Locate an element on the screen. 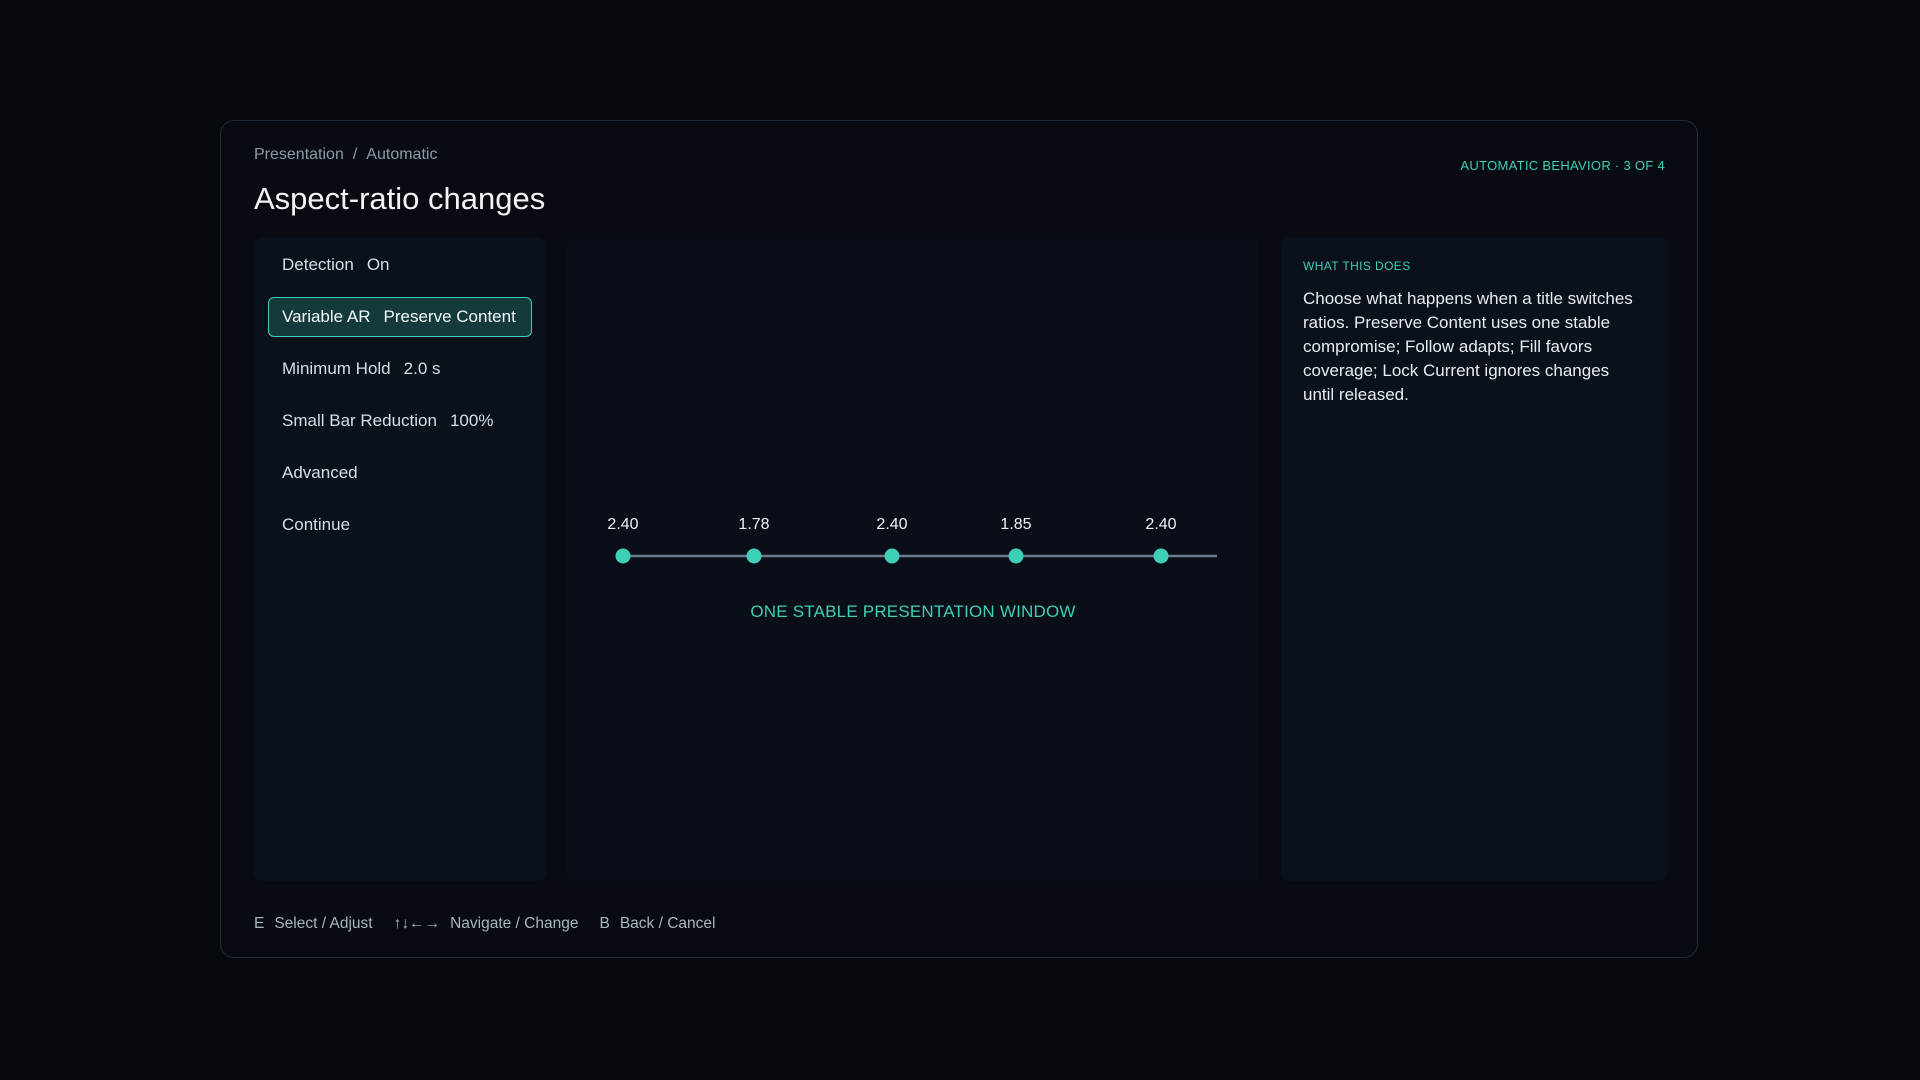 The width and height of the screenshot is (1920, 1080). timeline-marker-label: 1.85 is located at coordinates (1015, 524).